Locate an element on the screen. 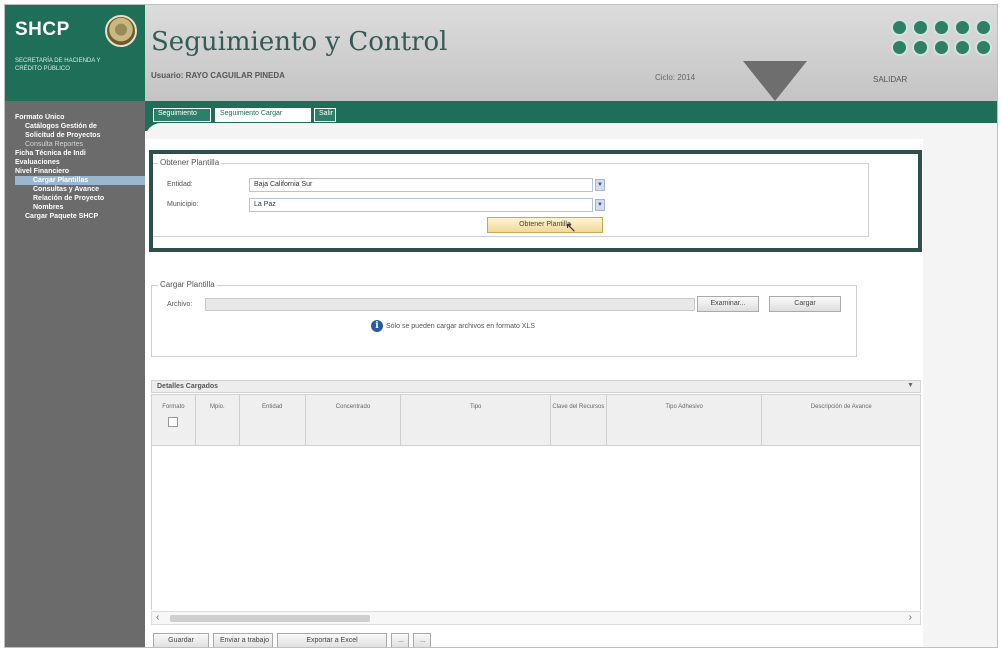 The image size is (1002, 652). settings-icon is located at coordinates (899, 47).